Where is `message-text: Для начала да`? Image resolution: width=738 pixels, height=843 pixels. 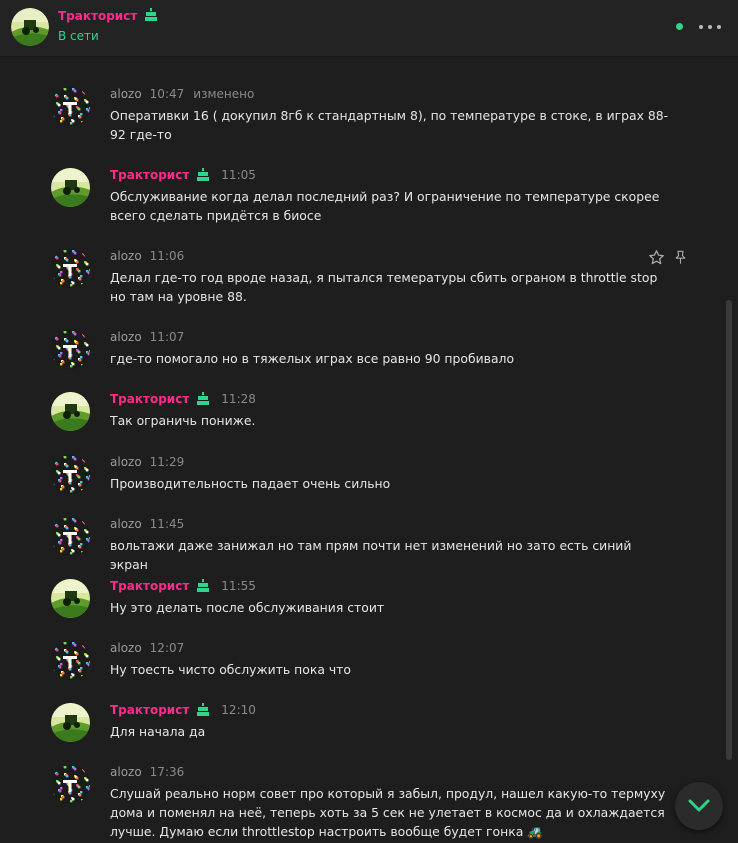
message-text: Для начала да is located at coordinates (158, 731).